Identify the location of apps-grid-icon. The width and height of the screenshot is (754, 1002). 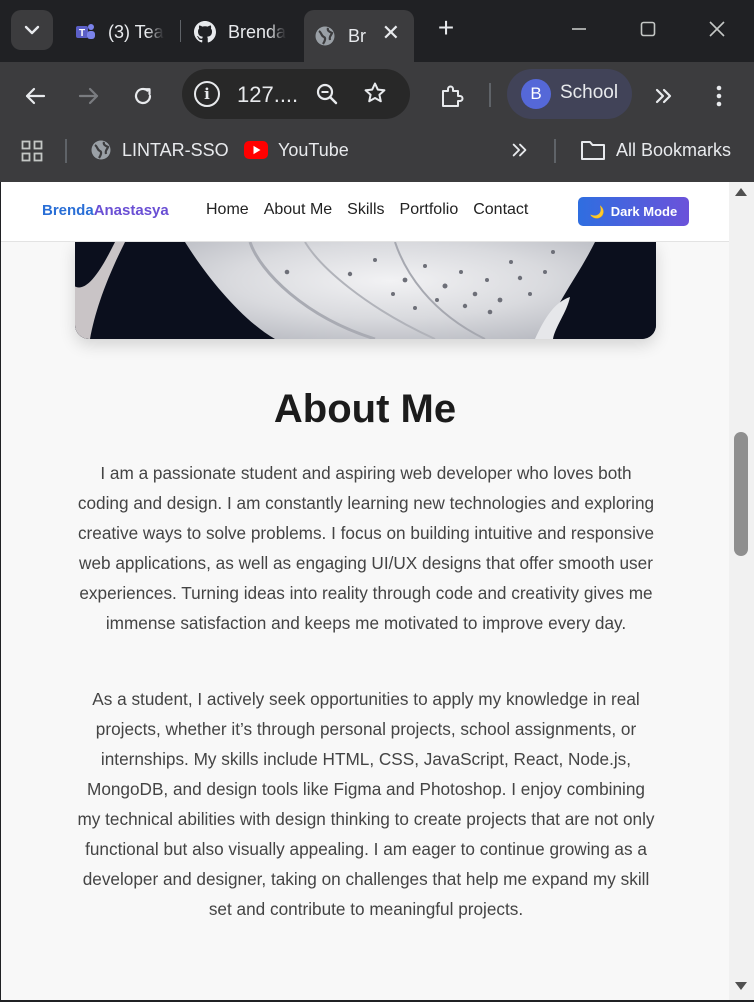
(32, 151).